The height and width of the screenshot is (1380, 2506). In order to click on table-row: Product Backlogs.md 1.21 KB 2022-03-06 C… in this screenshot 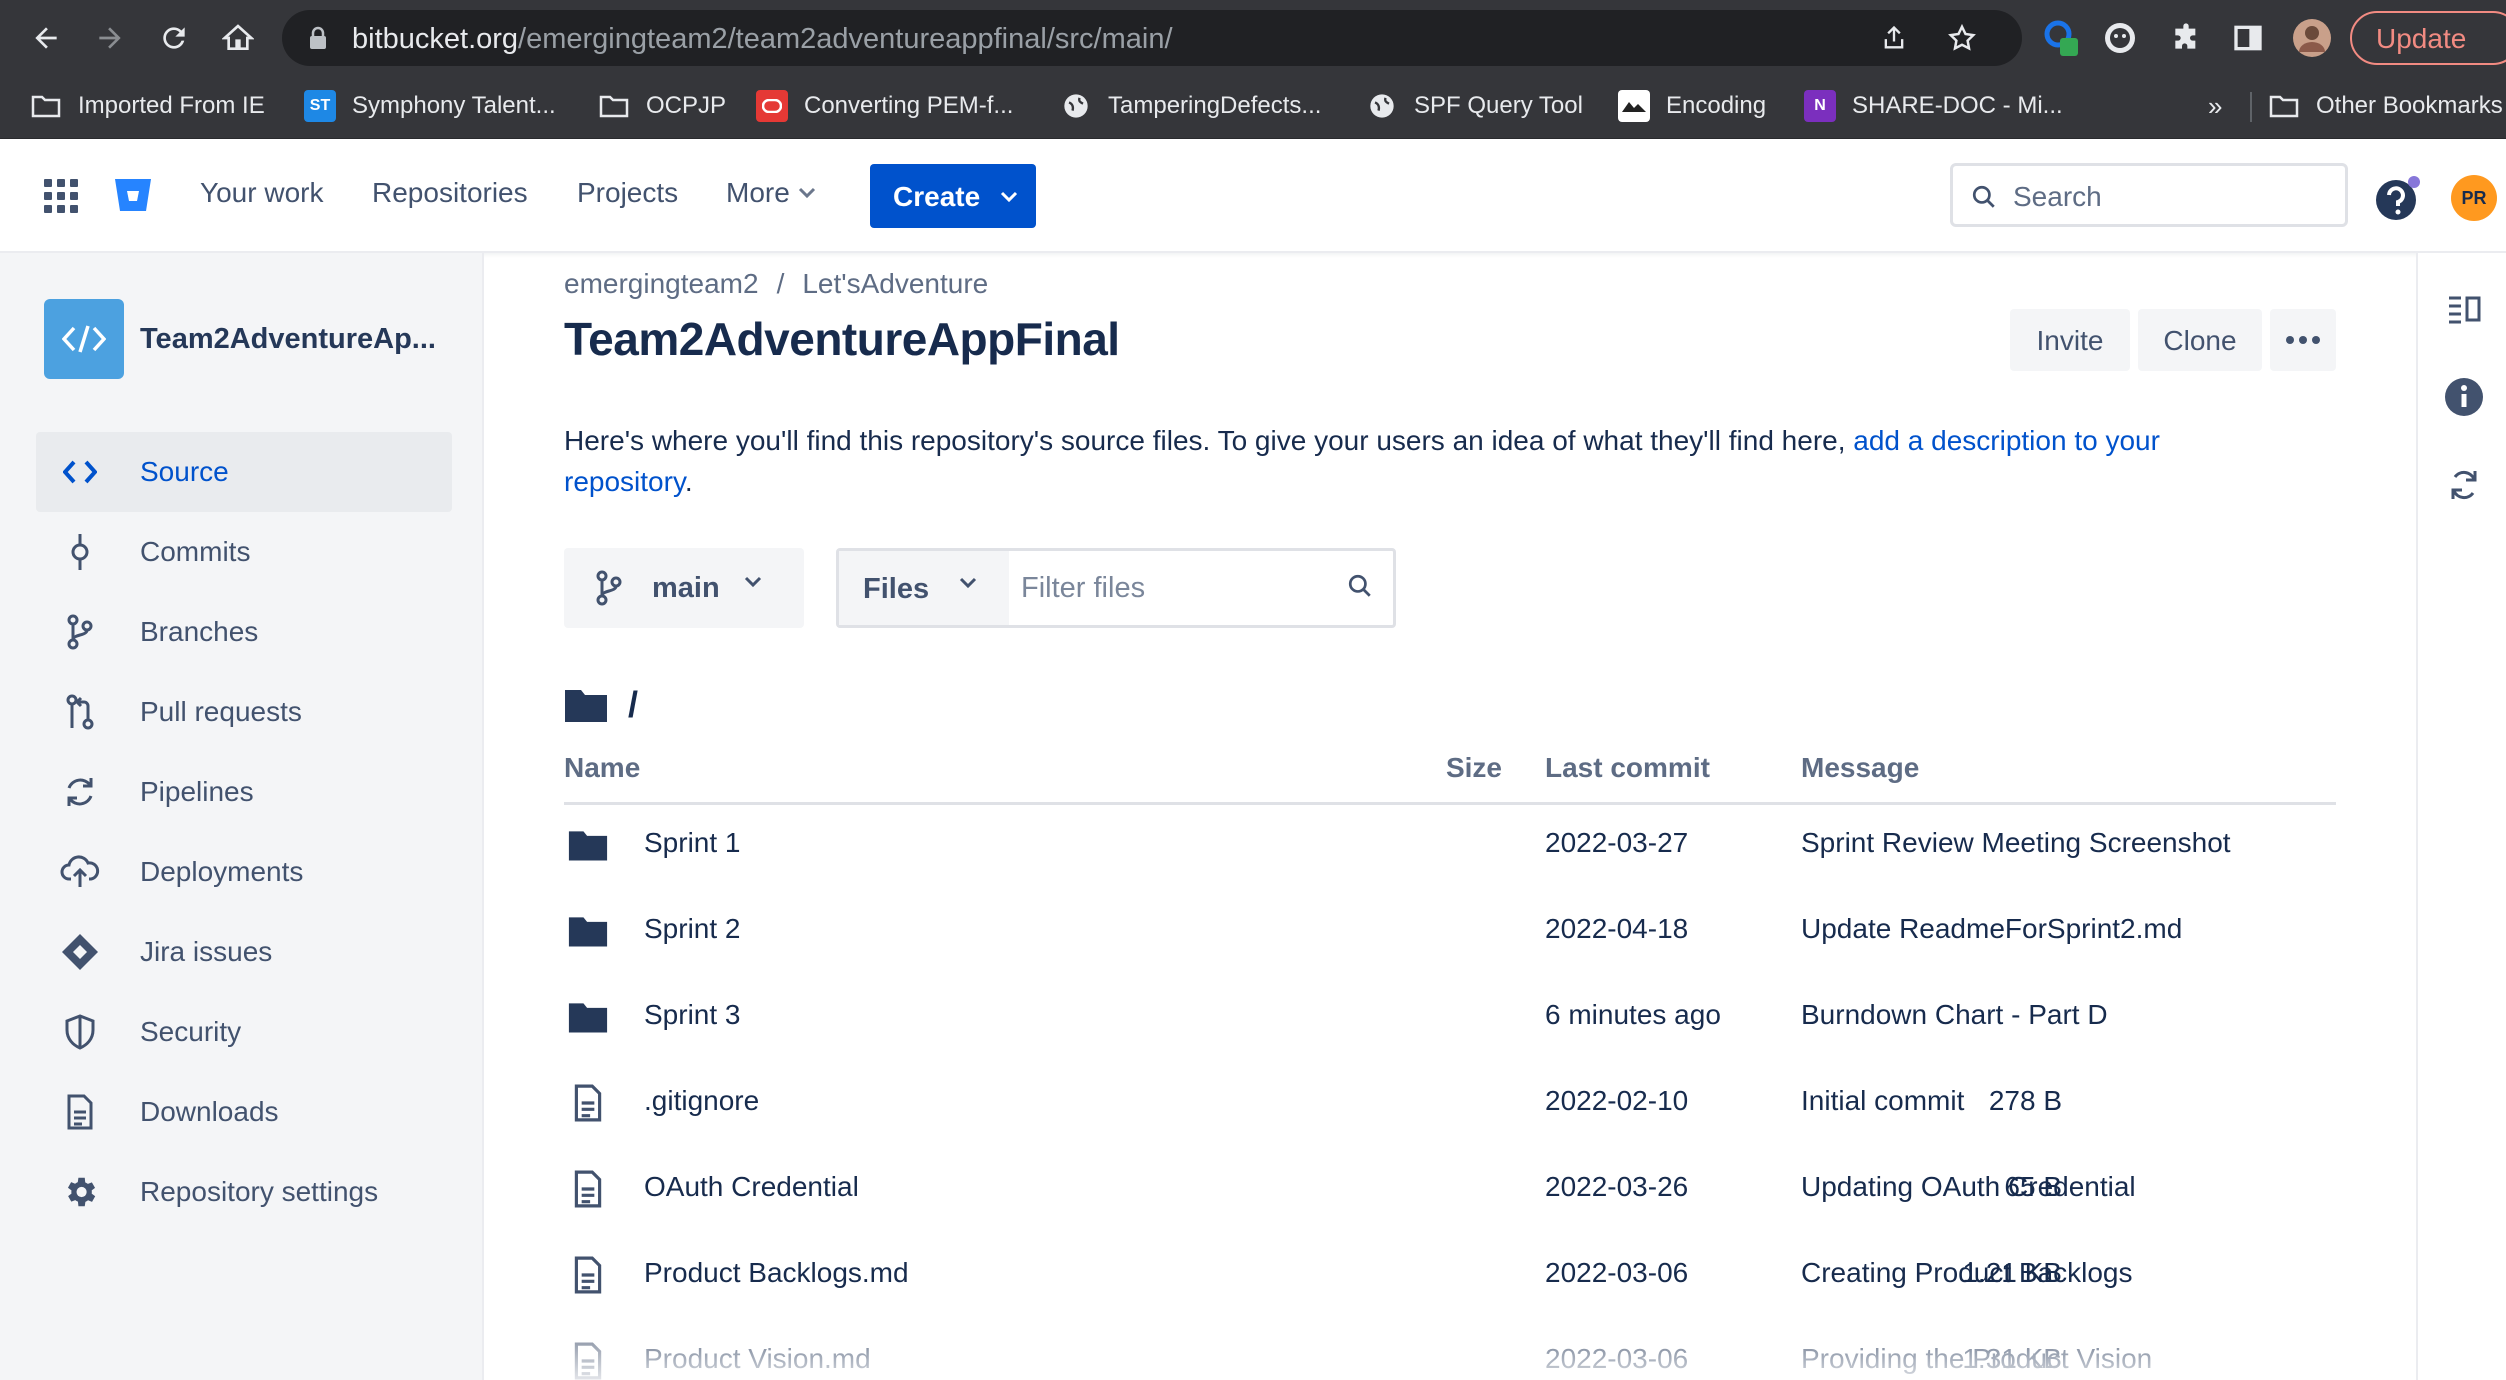, I will do `click(1450, 1278)`.